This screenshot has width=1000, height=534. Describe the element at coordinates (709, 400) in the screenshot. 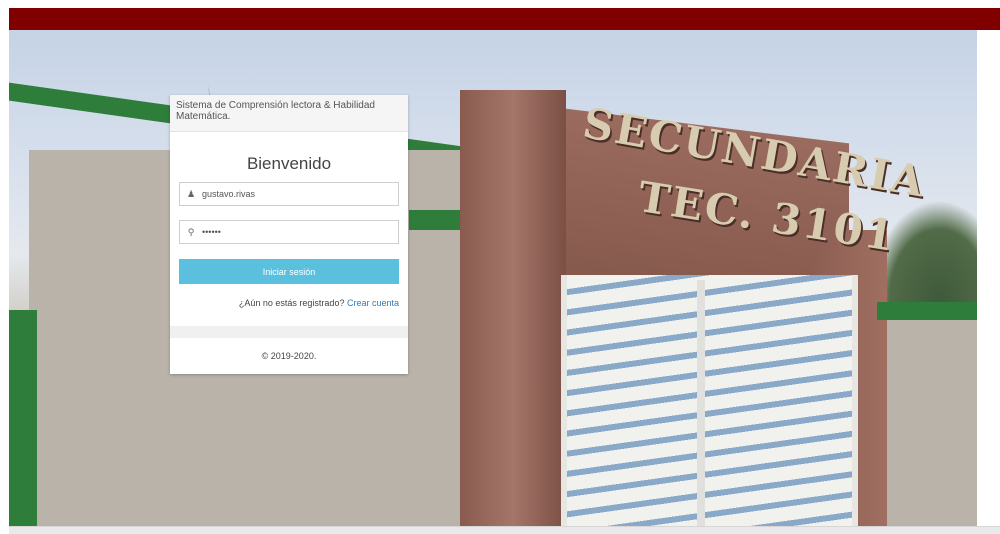

I see `gate` at that location.